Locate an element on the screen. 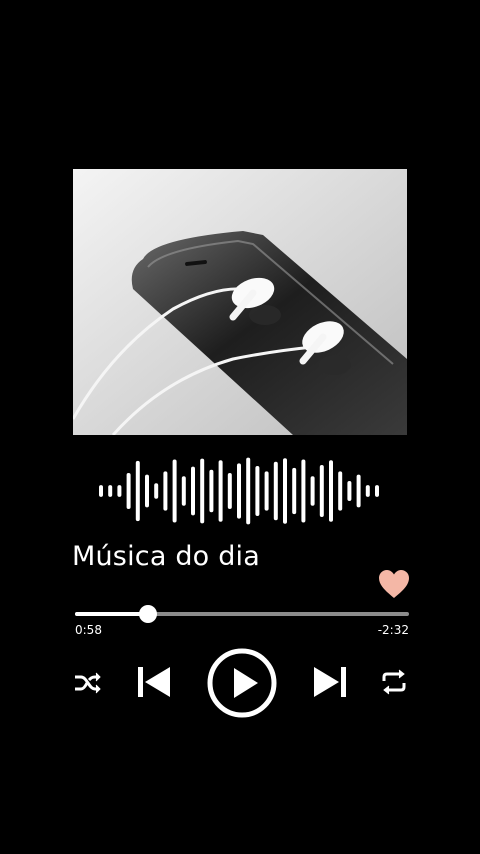  shuffle-icon is located at coordinates (88, 683).